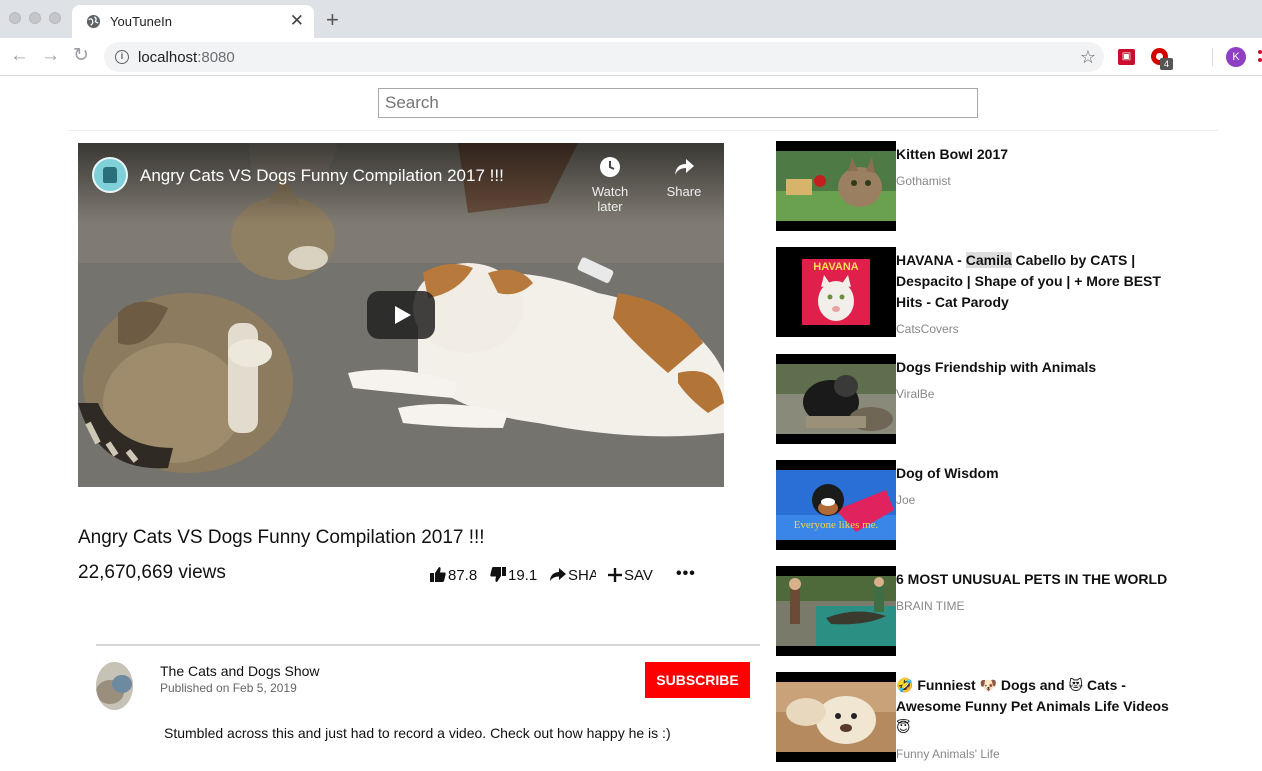 The image size is (1262, 771). I want to click on forward-icon: →, so click(50, 56).